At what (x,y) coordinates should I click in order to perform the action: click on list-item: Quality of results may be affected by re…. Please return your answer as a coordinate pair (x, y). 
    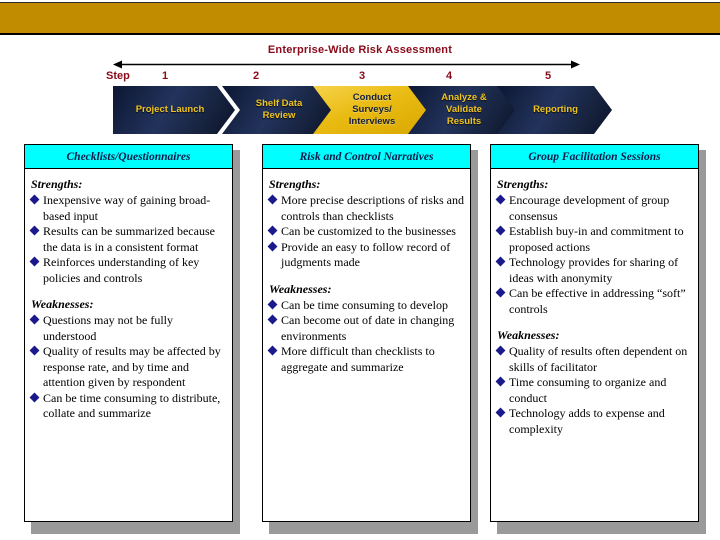
    Looking at the image, I should click on (127, 367).